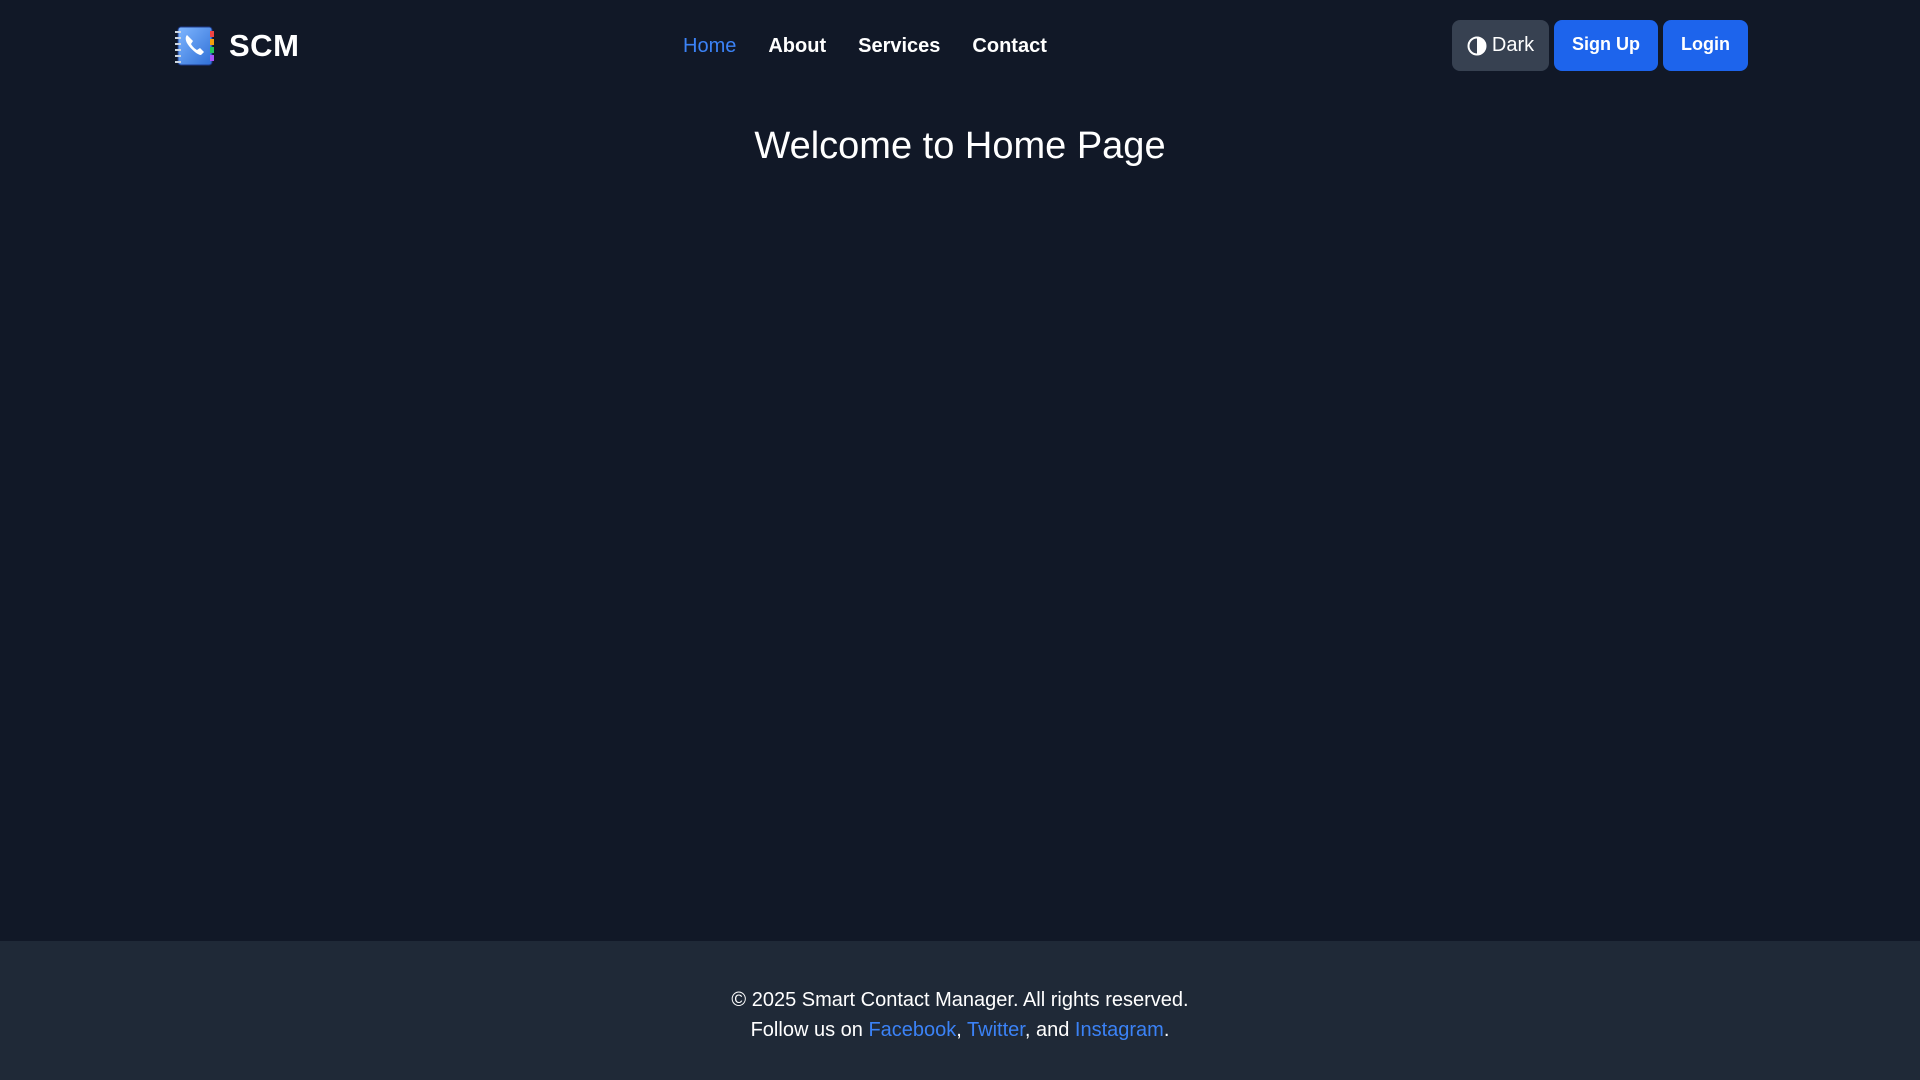 The width and height of the screenshot is (1920, 1080). Describe the element at coordinates (1119, 1030) in the screenshot. I see `instagram-link: Instagram` at that location.